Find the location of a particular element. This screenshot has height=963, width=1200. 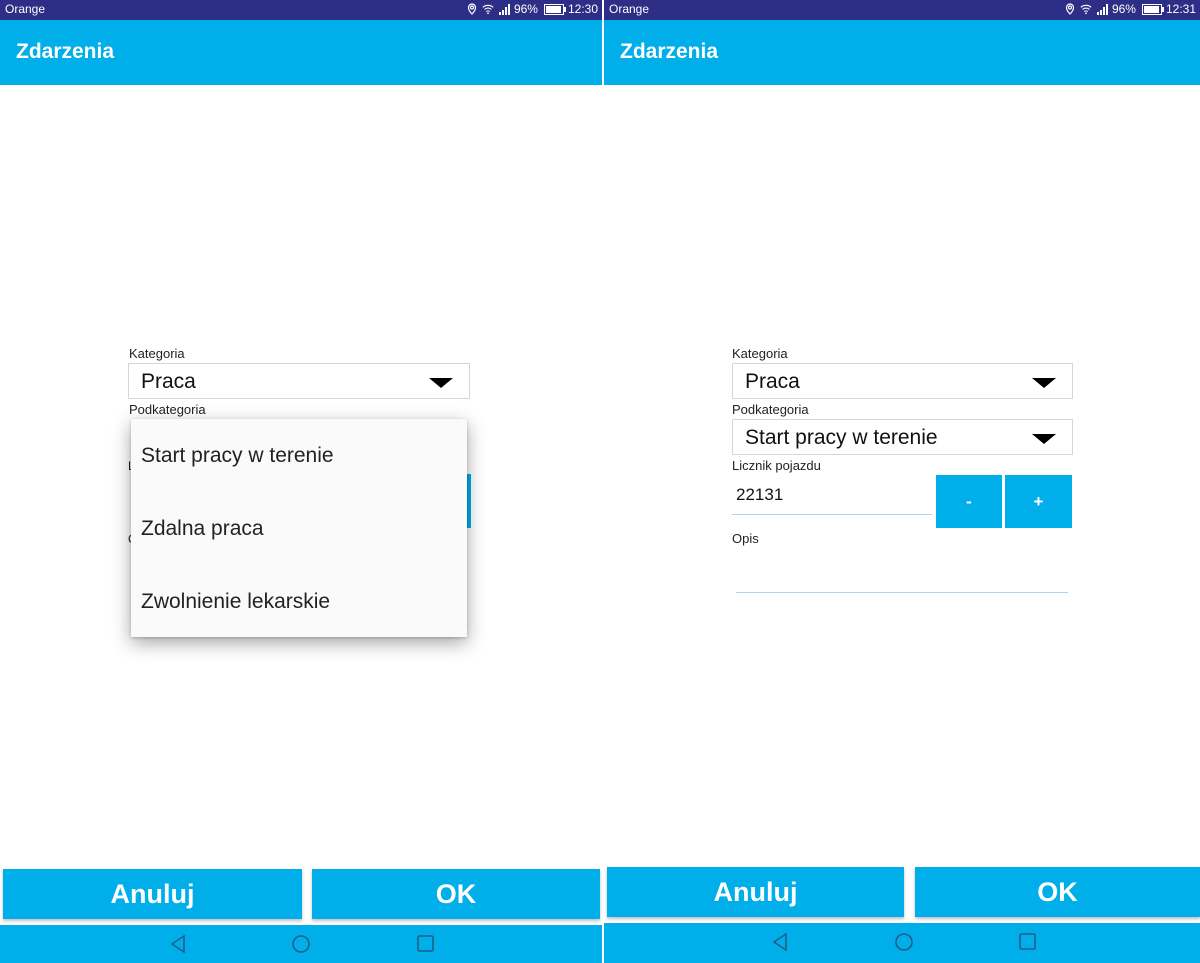

status-icons: 96% 12:30 is located at coordinates (532, 9).